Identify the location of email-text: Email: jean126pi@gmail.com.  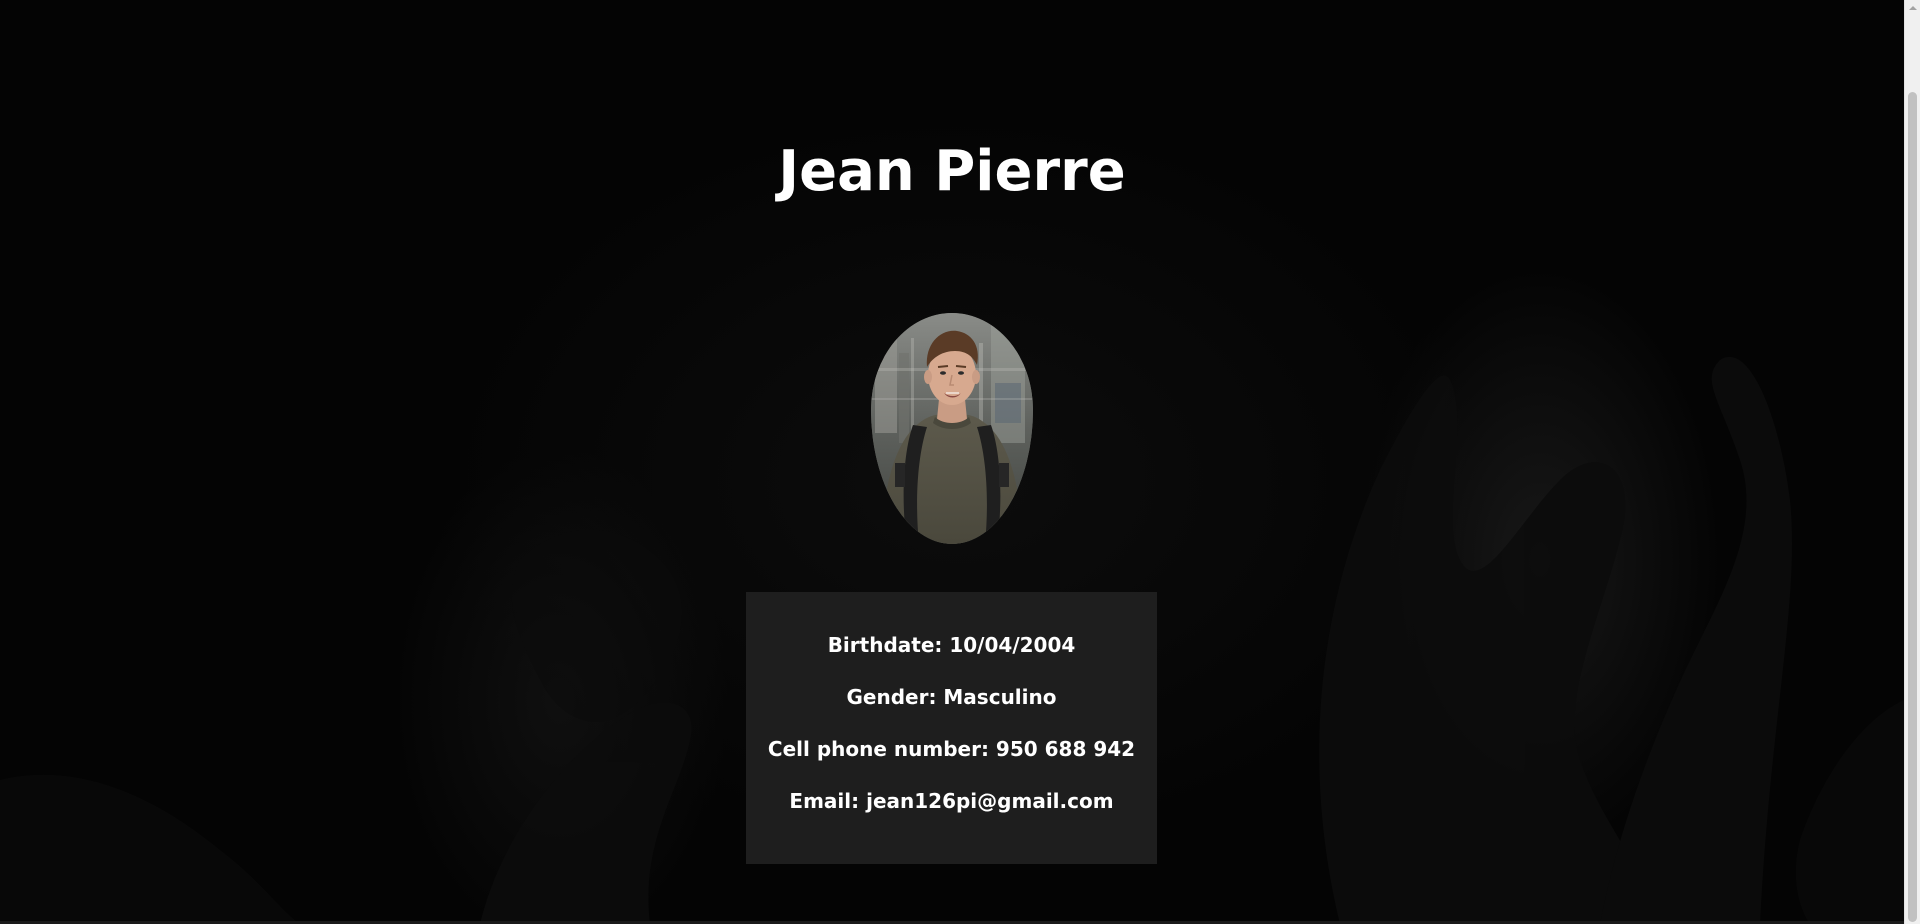
(951, 801).